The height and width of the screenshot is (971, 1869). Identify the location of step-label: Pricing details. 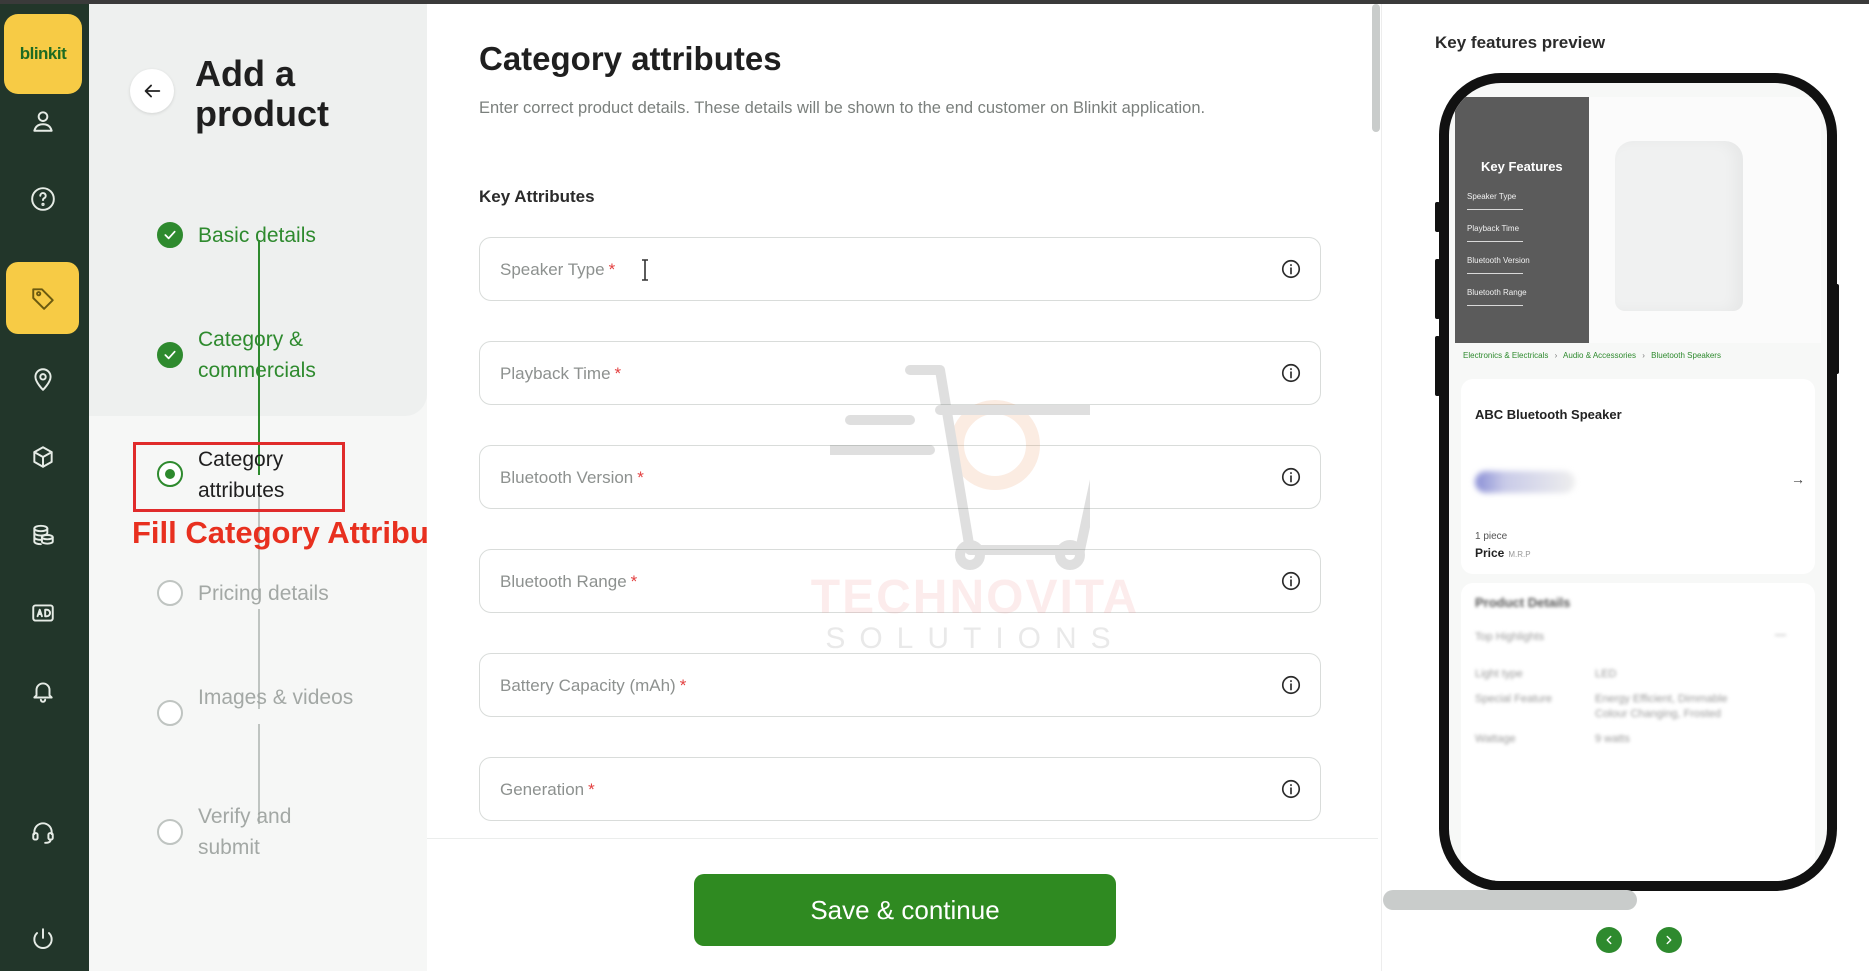
(263, 593).